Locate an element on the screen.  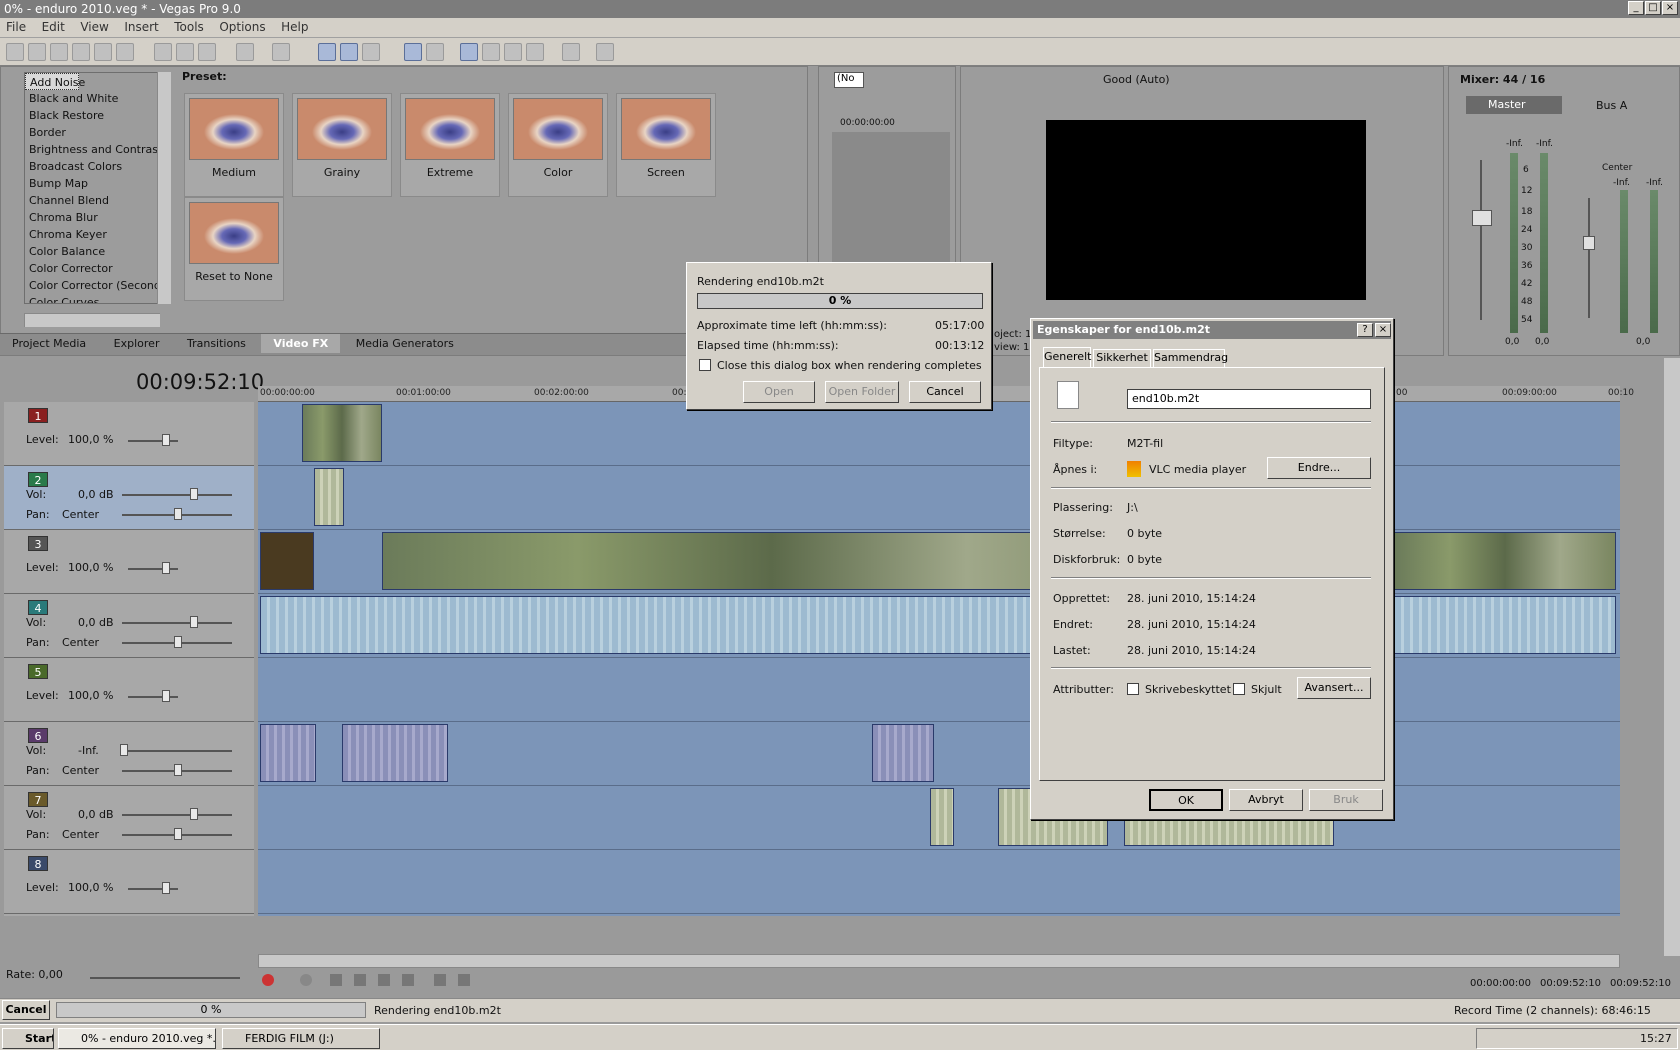
track-header-6: 6 Vol: -Inf. Pan: Center is located at coordinates (129, 754).